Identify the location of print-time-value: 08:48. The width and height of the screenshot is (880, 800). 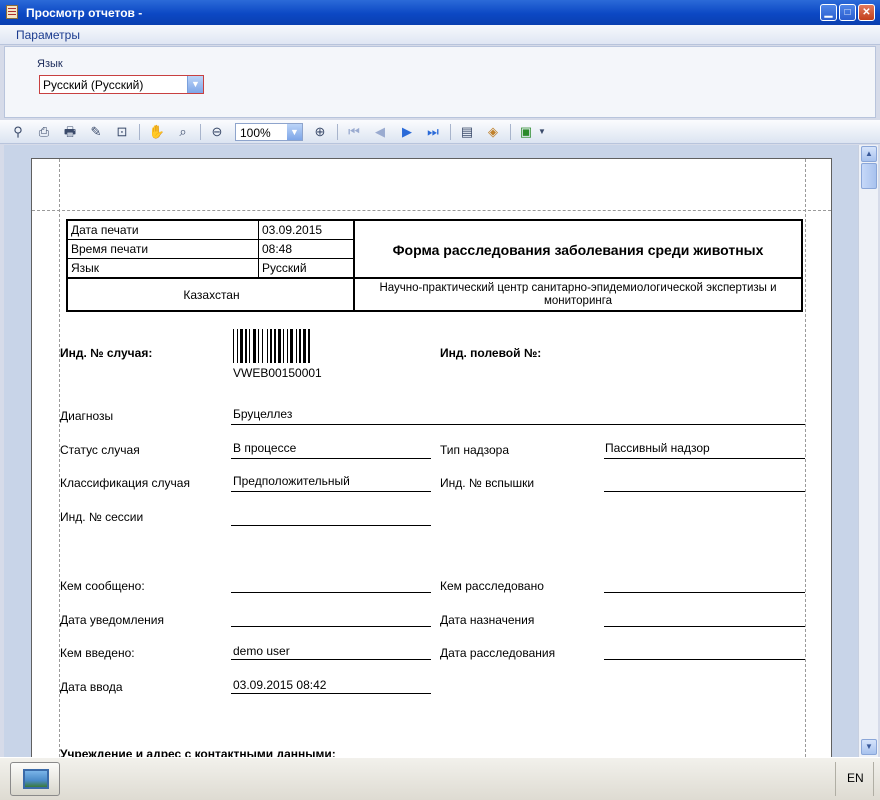
(277, 249).